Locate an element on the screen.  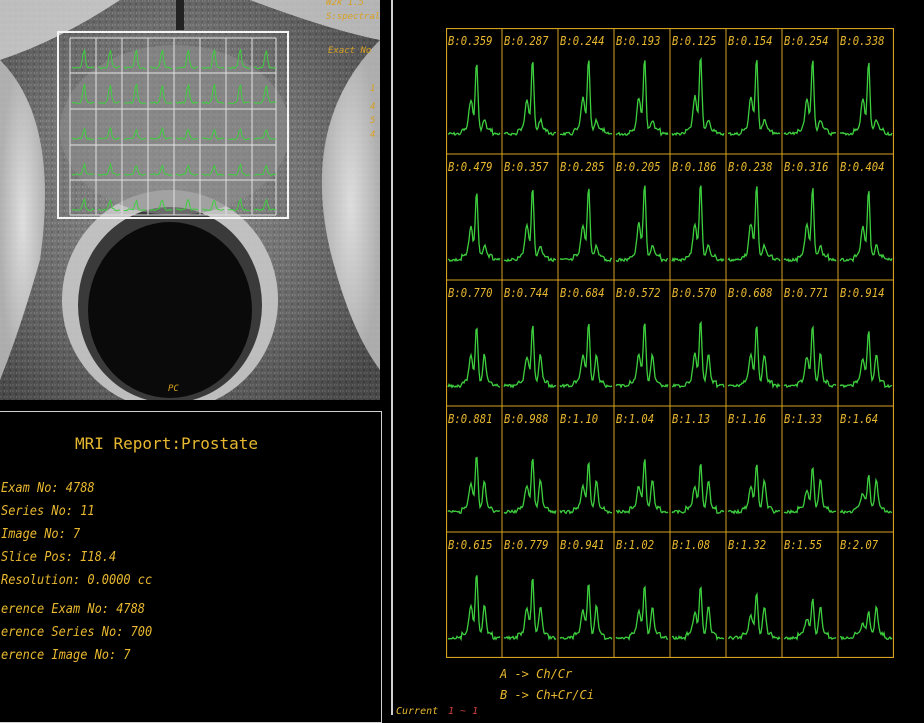
voxel-ratio-label: B:1.55 is located at coordinates (803, 545).